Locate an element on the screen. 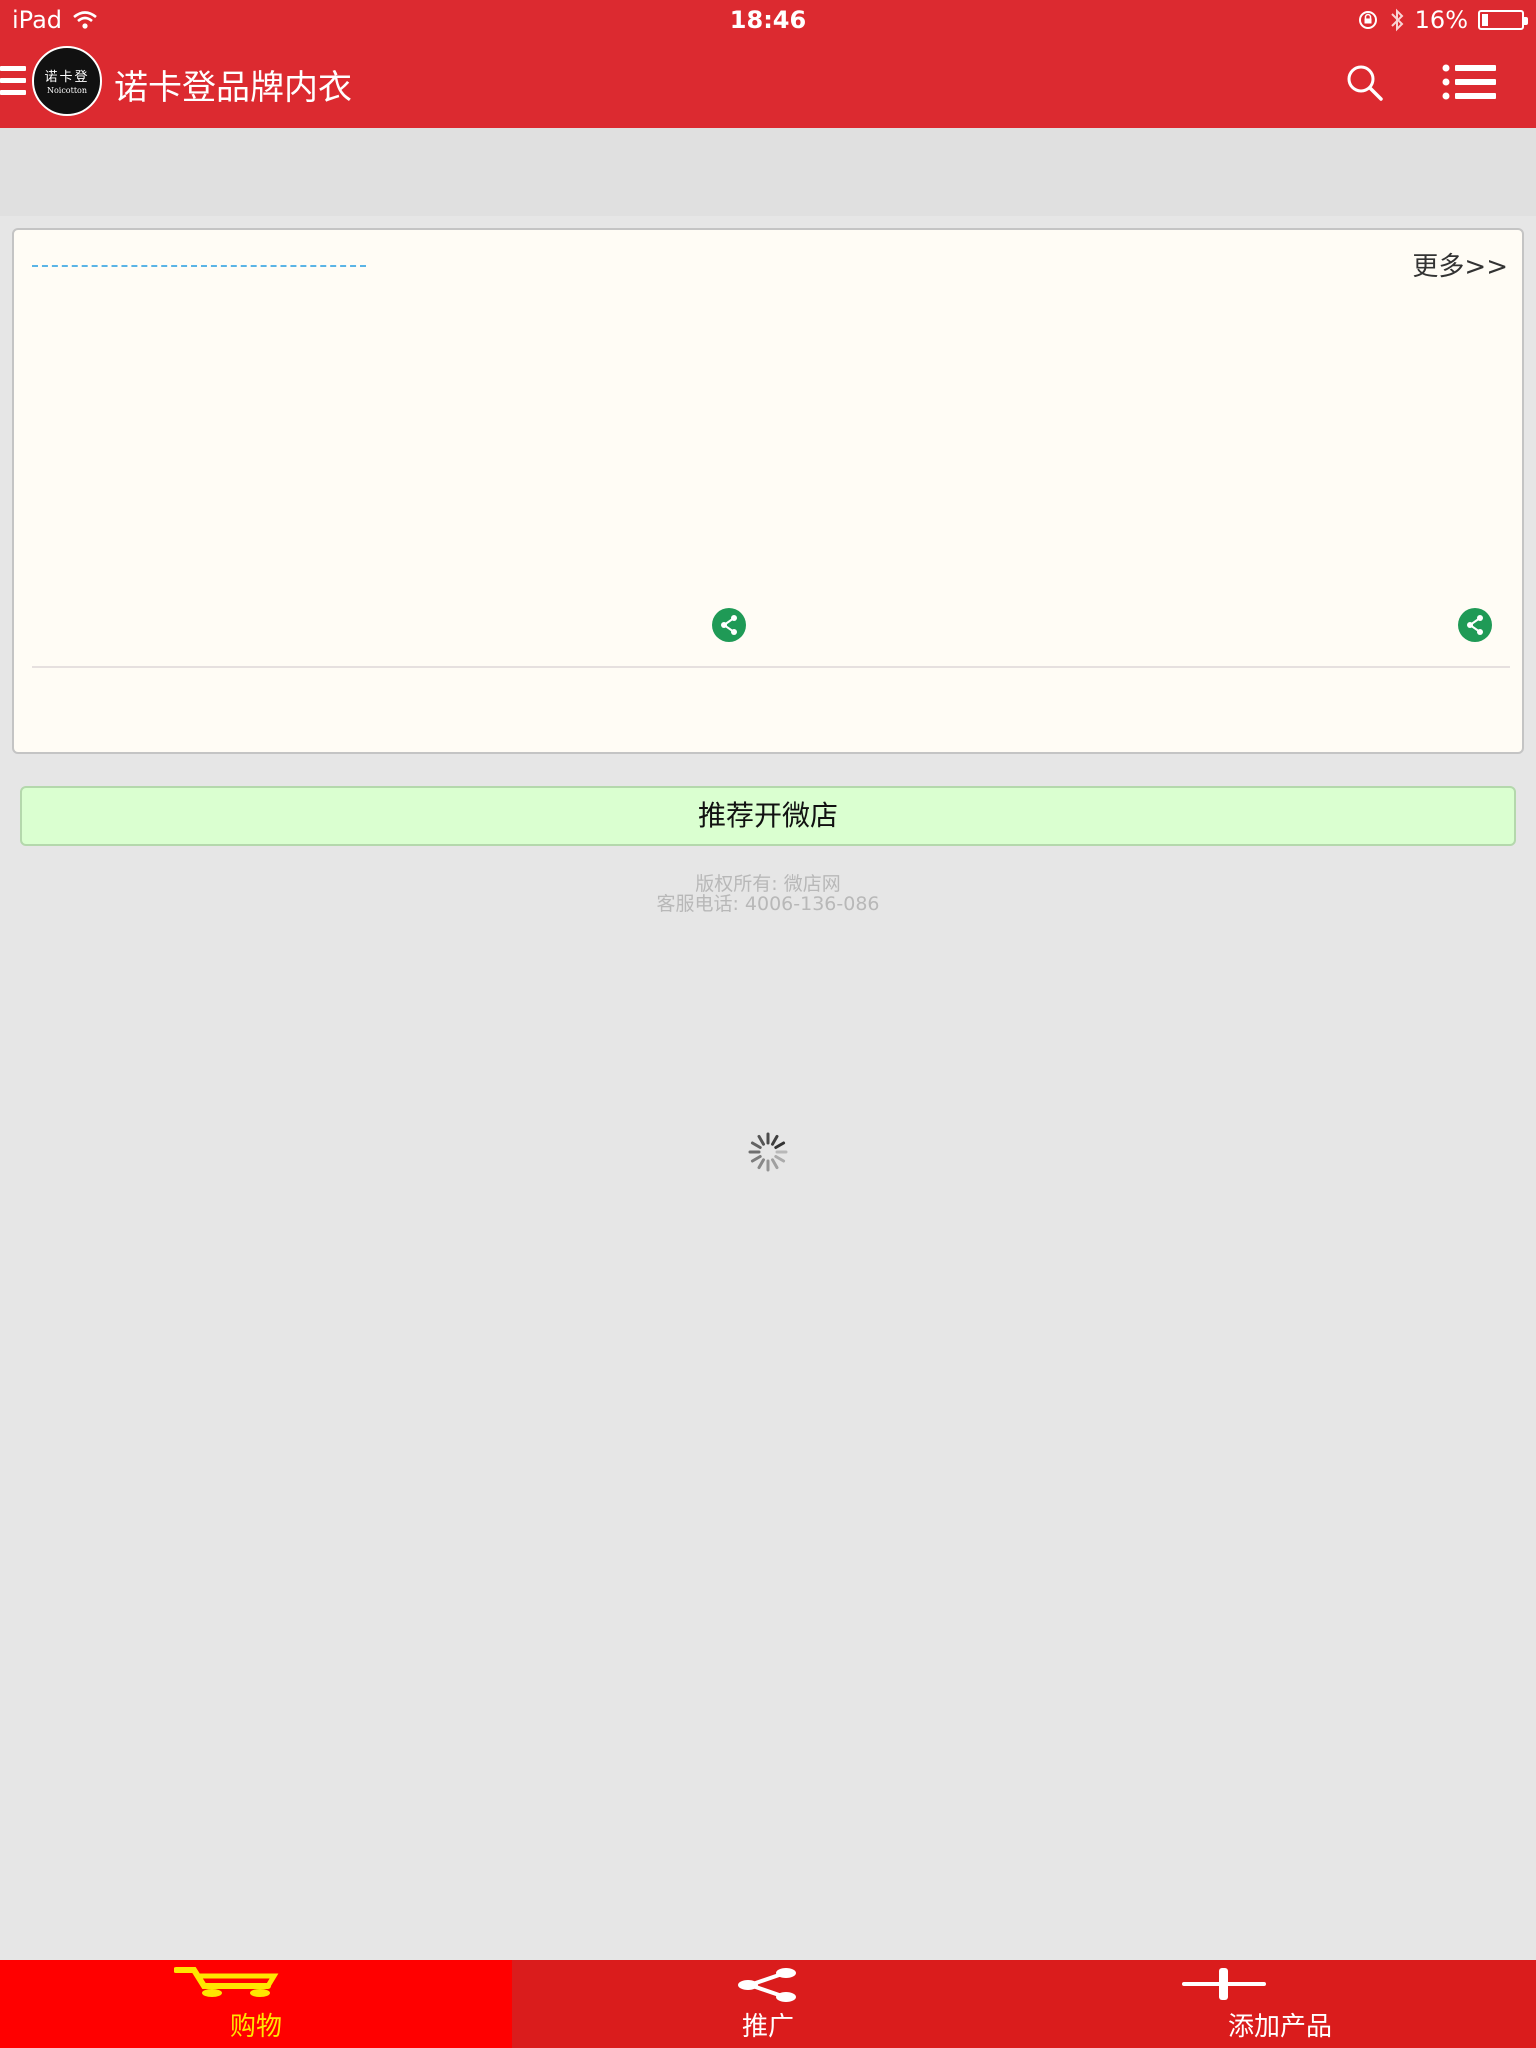 Image resolution: width=1536 pixels, height=2048 pixels. tab-shopping: 购物 is located at coordinates (256, 2004).